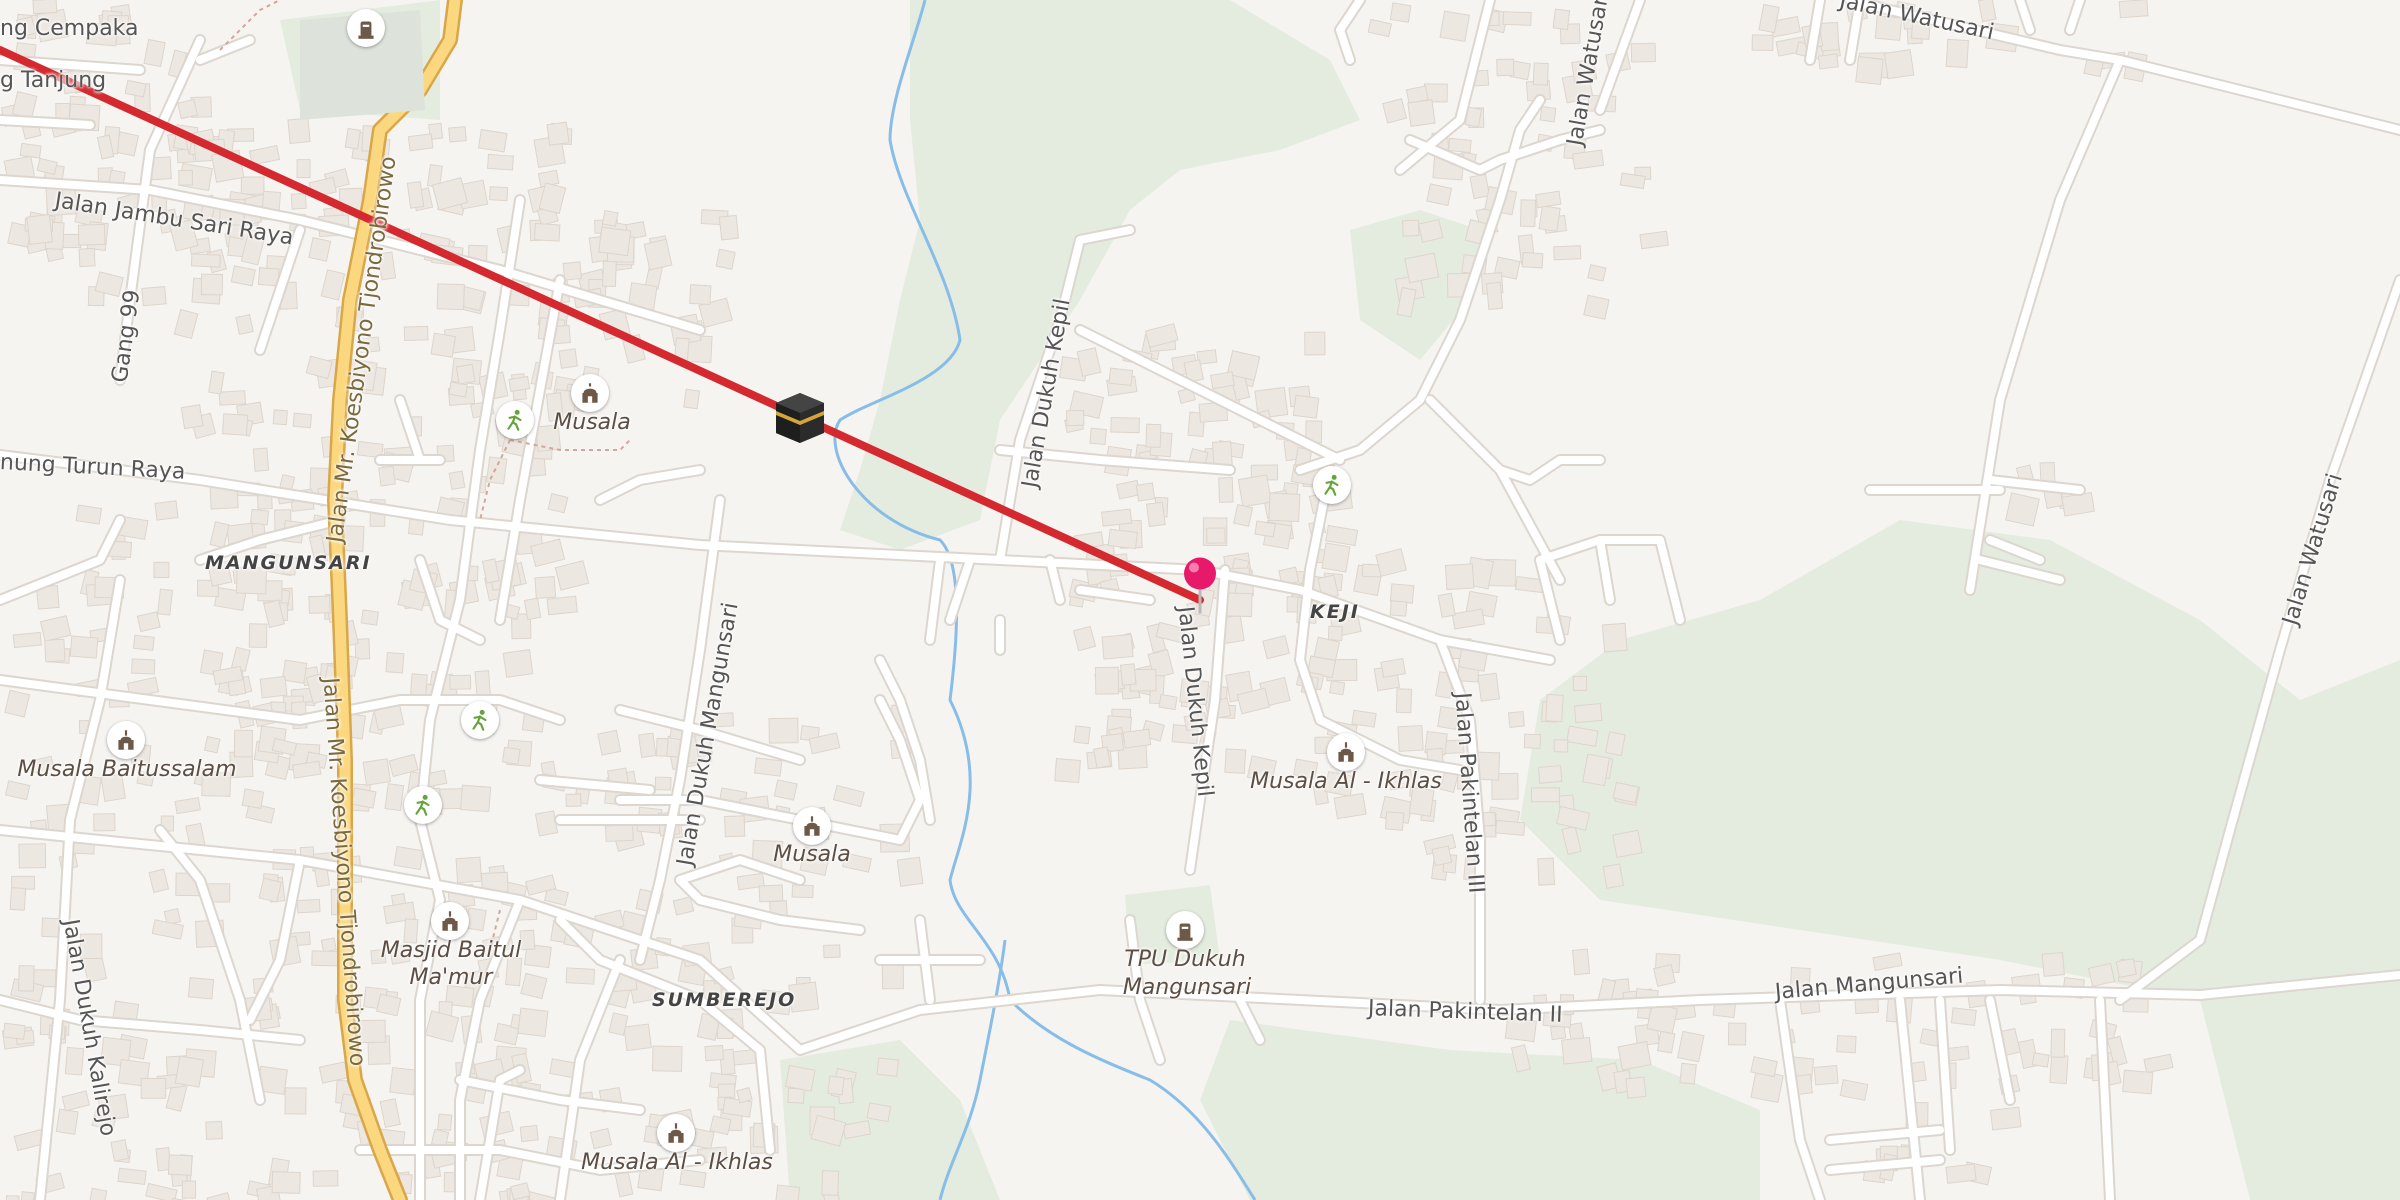 The width and height of the screenshot is (2400, 1200). Describe the element at coordinates (812, 854) in the screenshot. I see `poi-label-musala-2: Musala` at that location.